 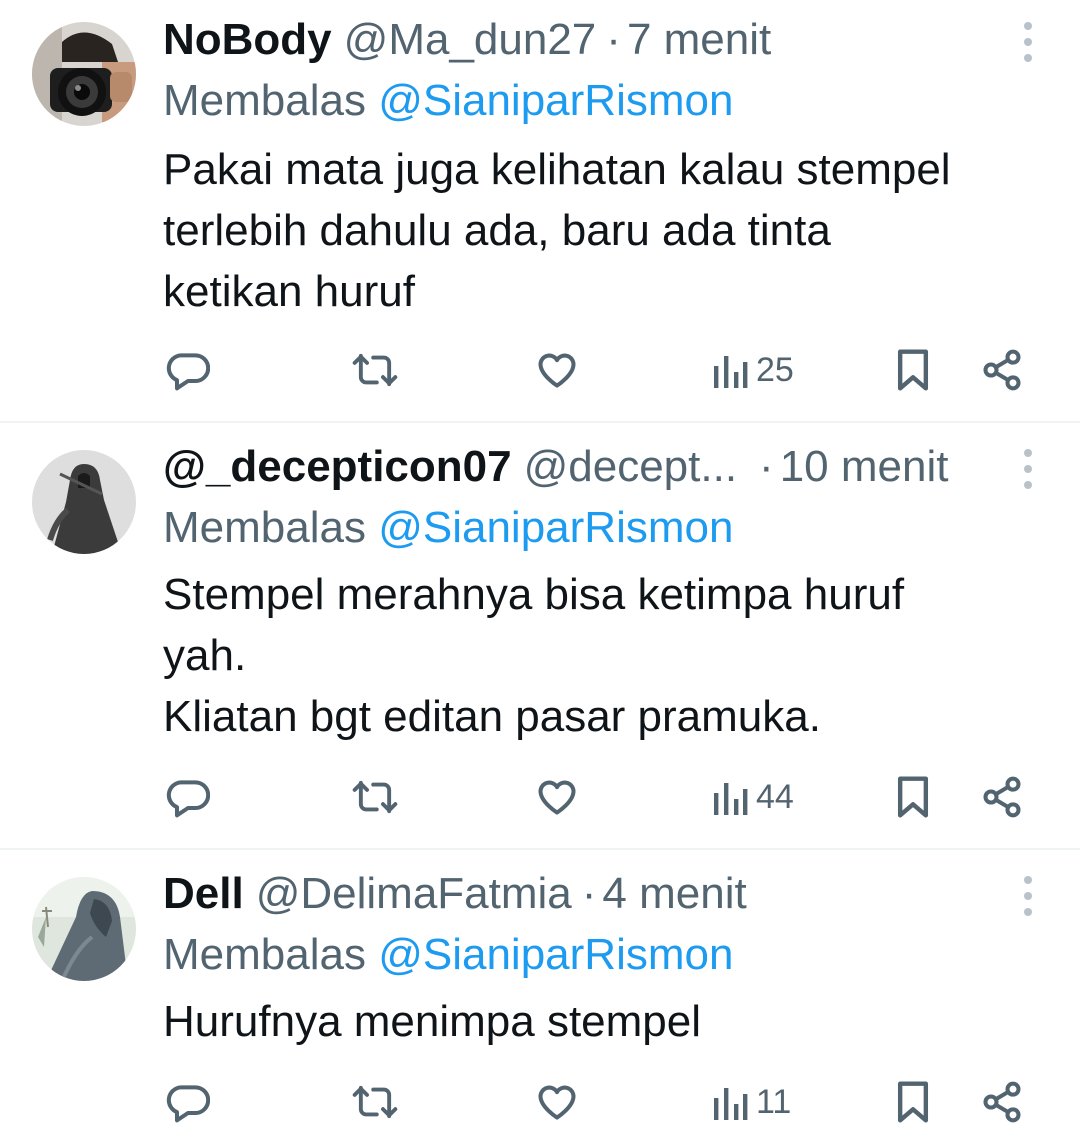 I want to click on tweet-header: Dell @DelimaFatmia · 4 menit, so click(x=586, y=894).